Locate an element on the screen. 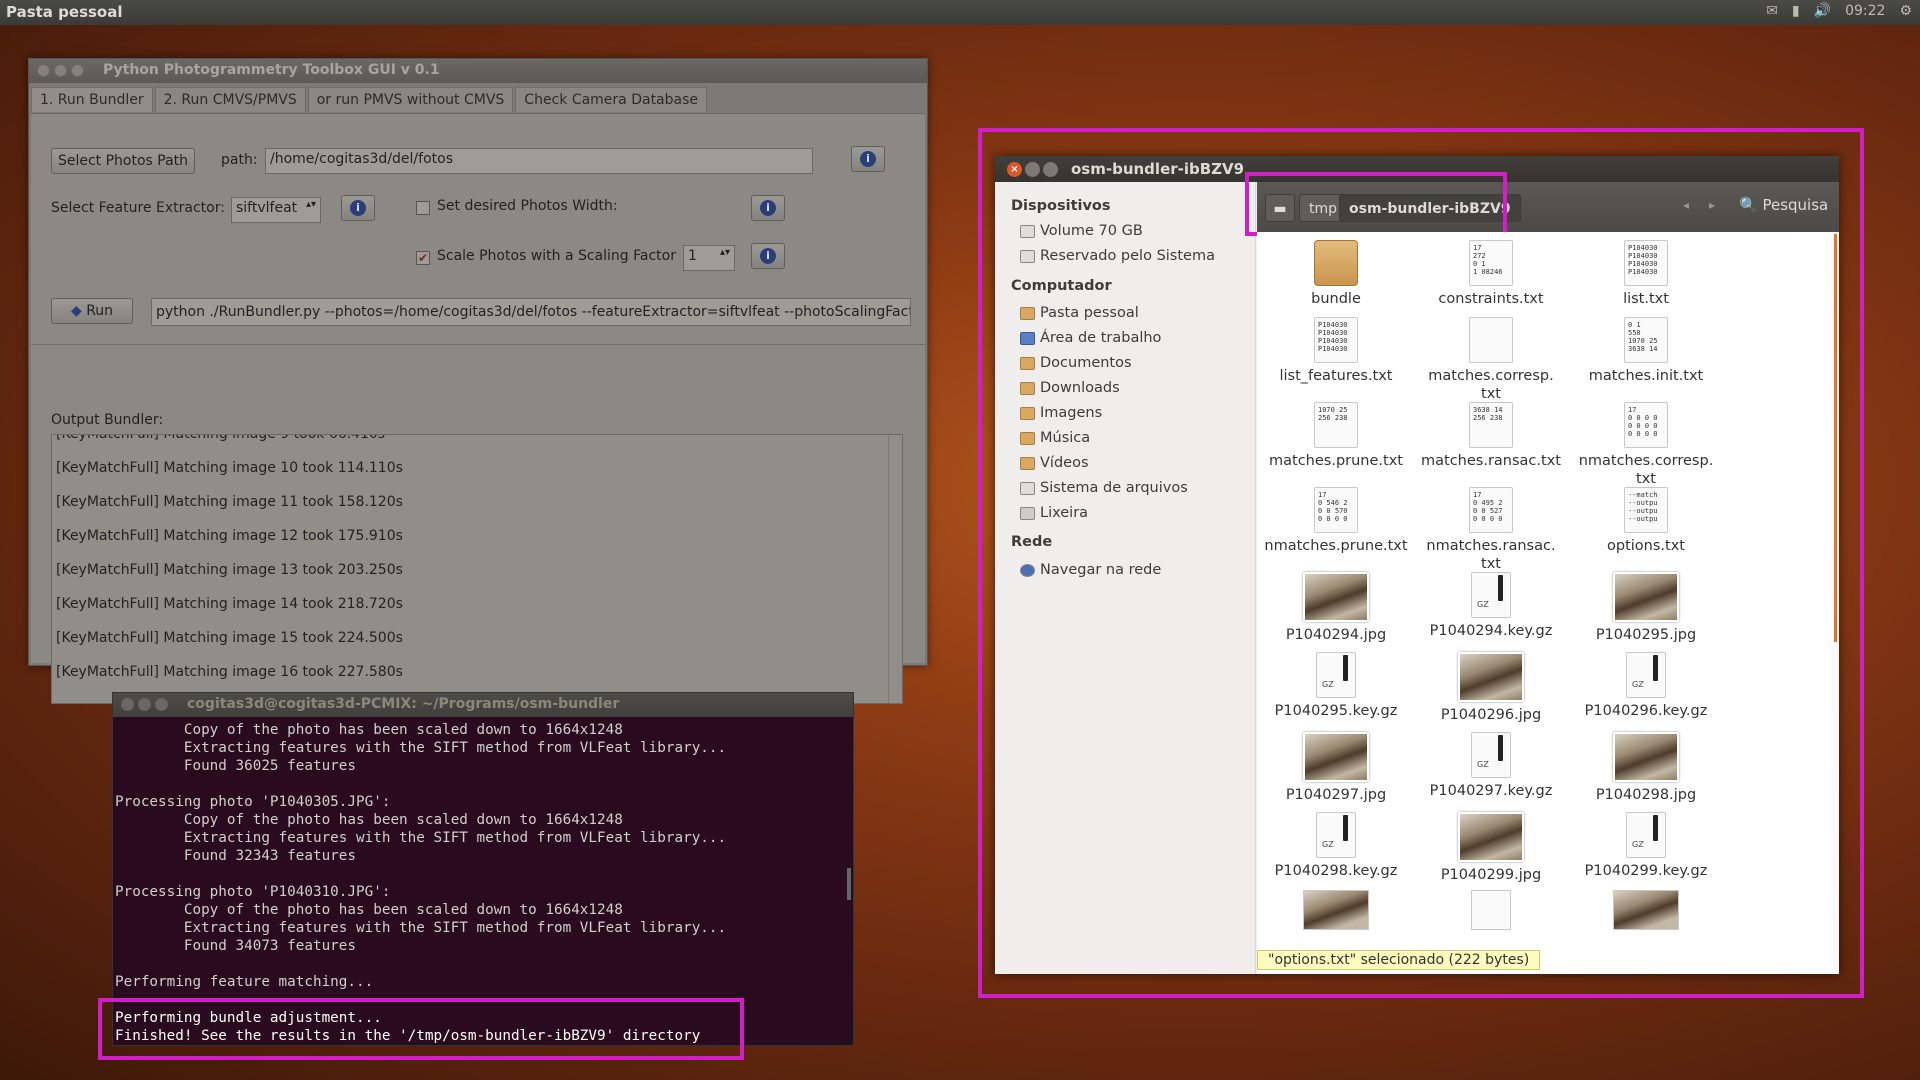 This screenshot has height=1080, width=1920. tab-run-pmvs: or run PMVS without CMVS is located at coordinates (410, 99).